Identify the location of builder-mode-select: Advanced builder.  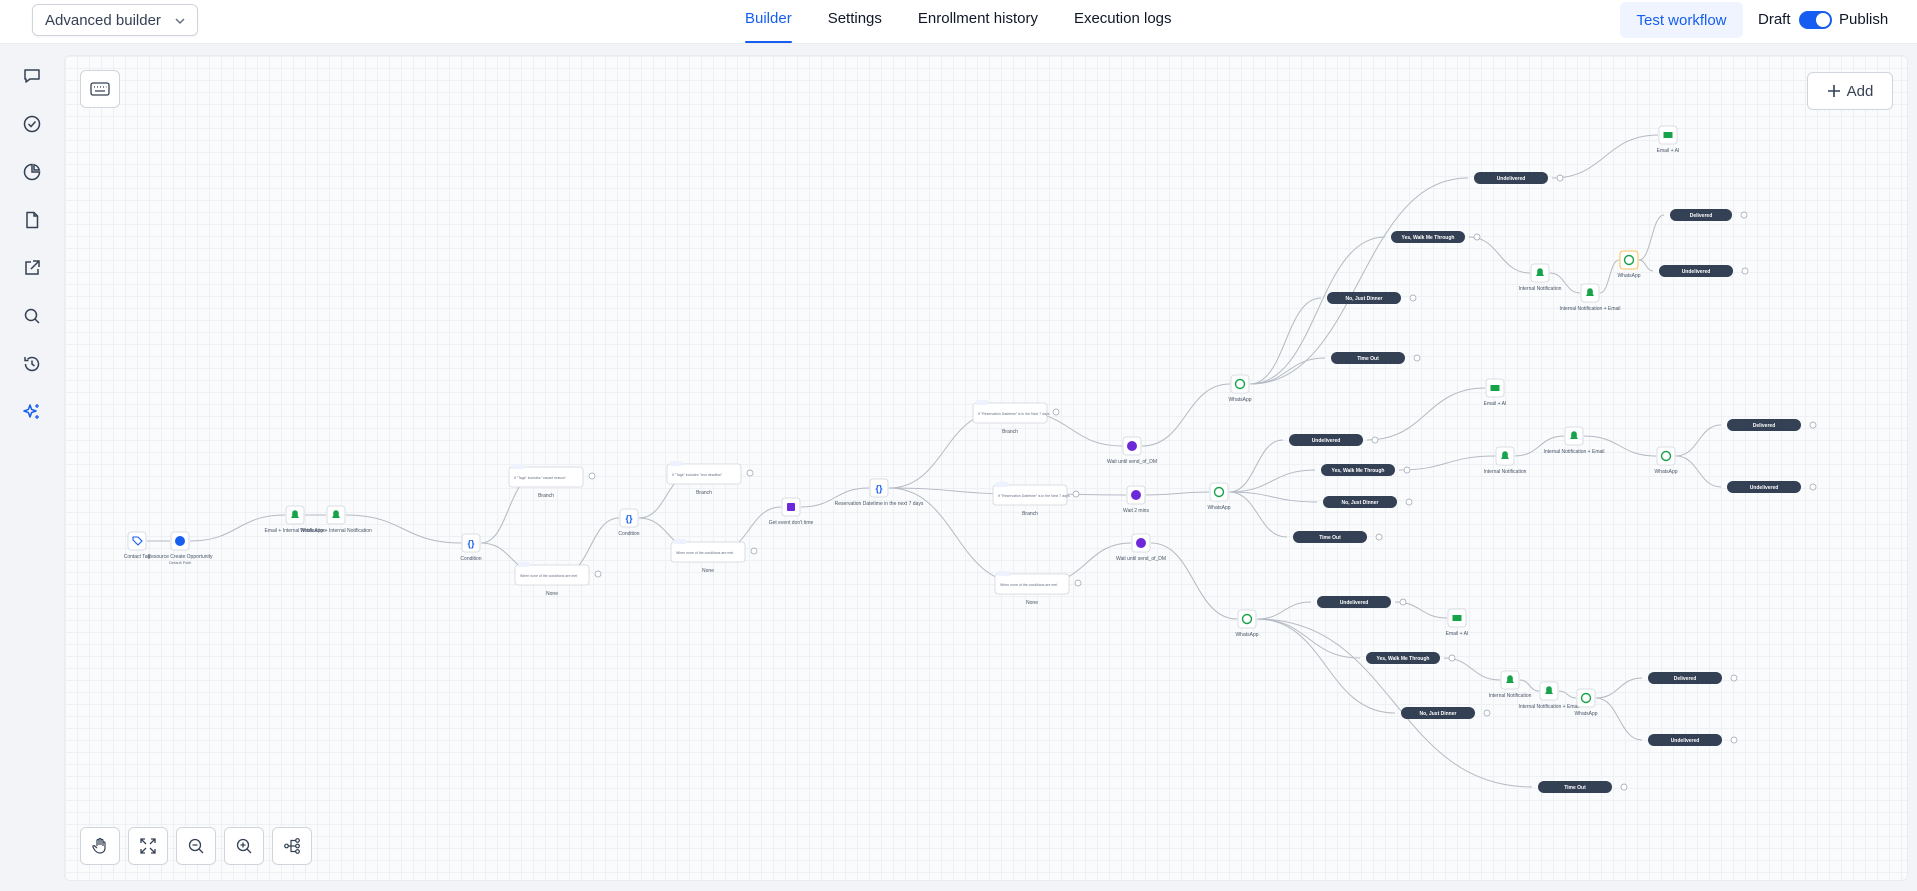
(115, 20).